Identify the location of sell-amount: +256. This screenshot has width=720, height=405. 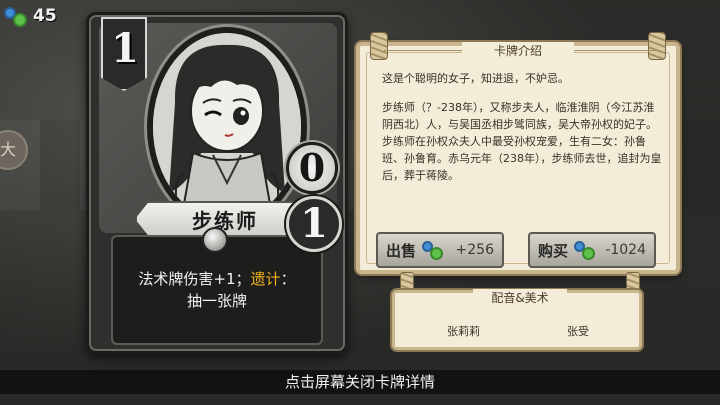
(474, 250).